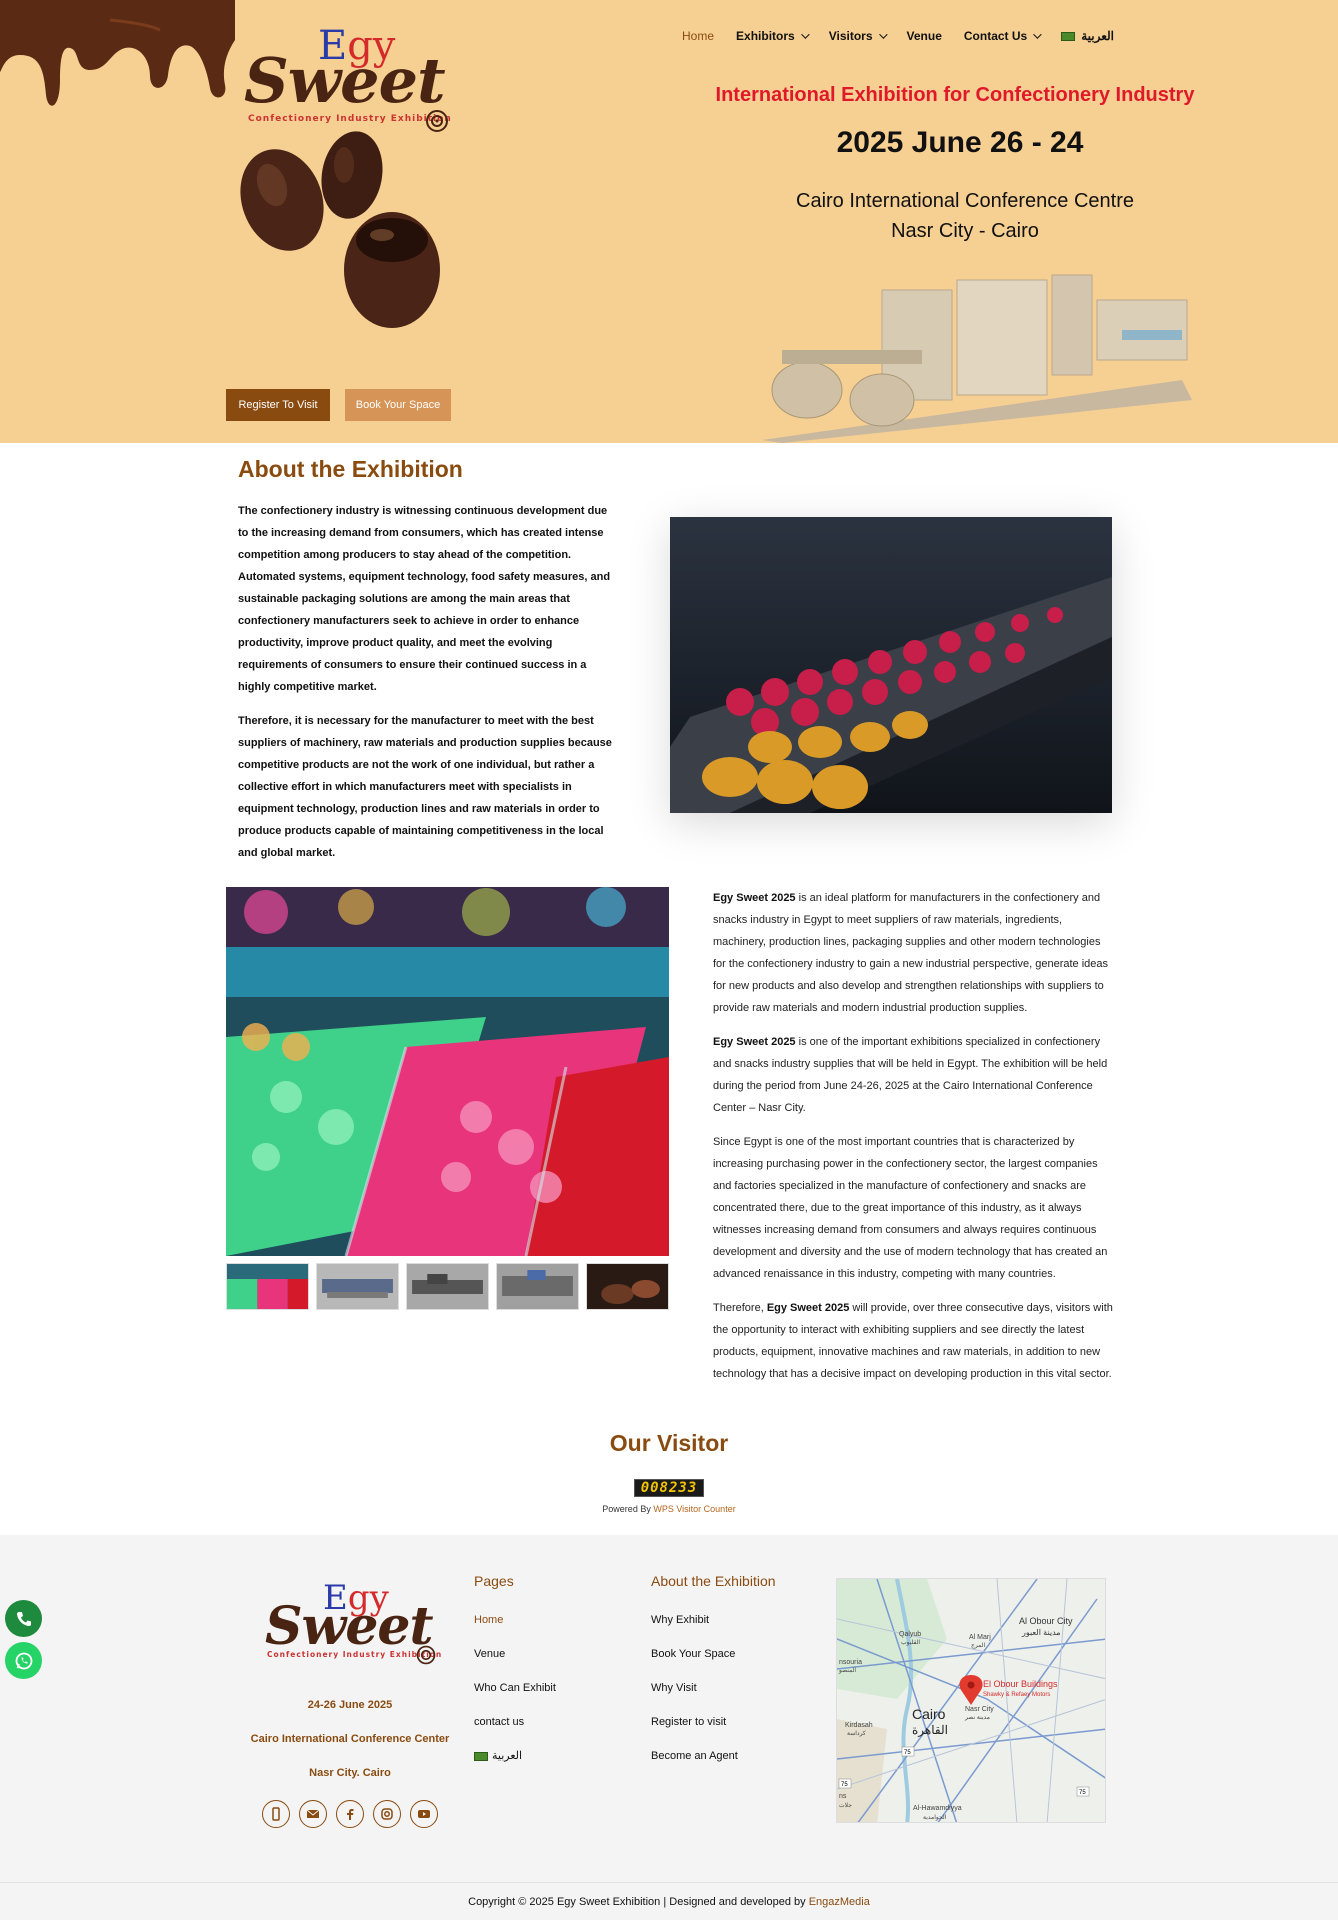 The width and height of the screenshot is (1338, 1920). Describe the element at coordinates (340, 229) in the screenshot. I see `chocolates-image` at that location.